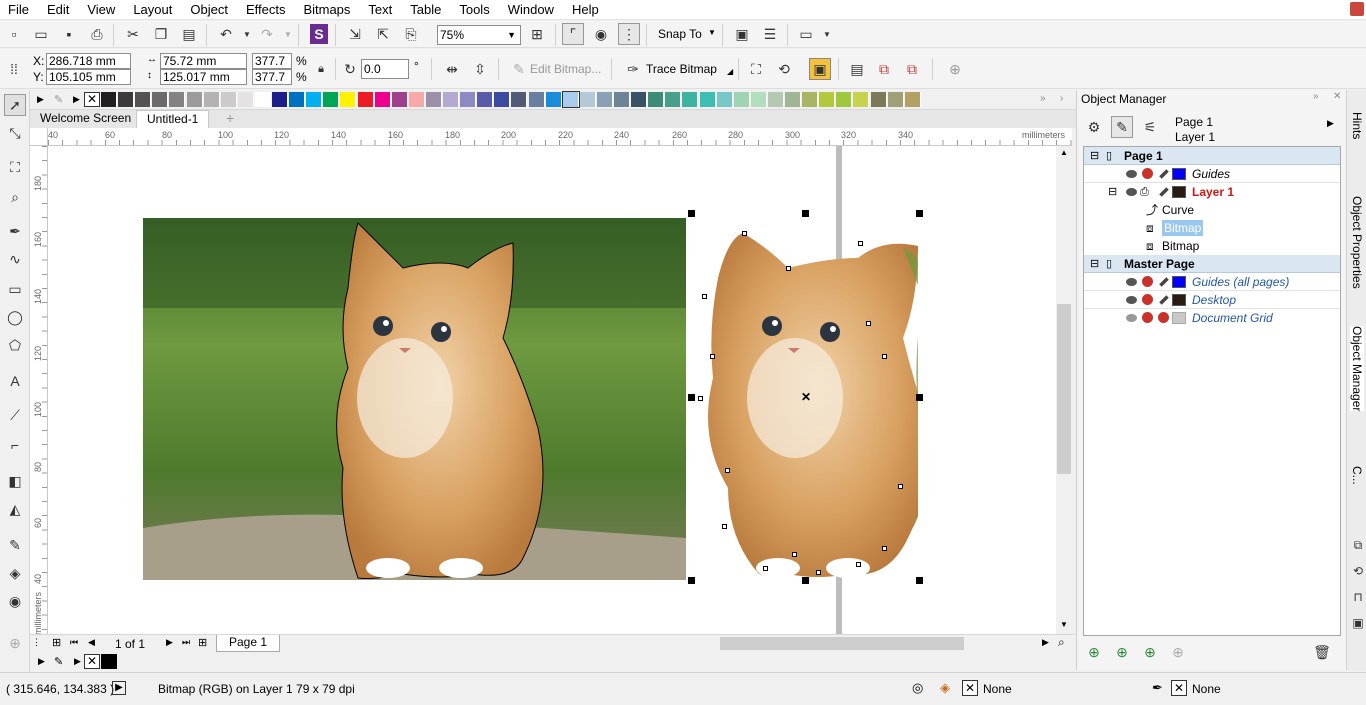  What do you see at coordinates (91, 642) in the screenshot?
I see `previous-page-icon: ◀` at bounding box center [91, 642].